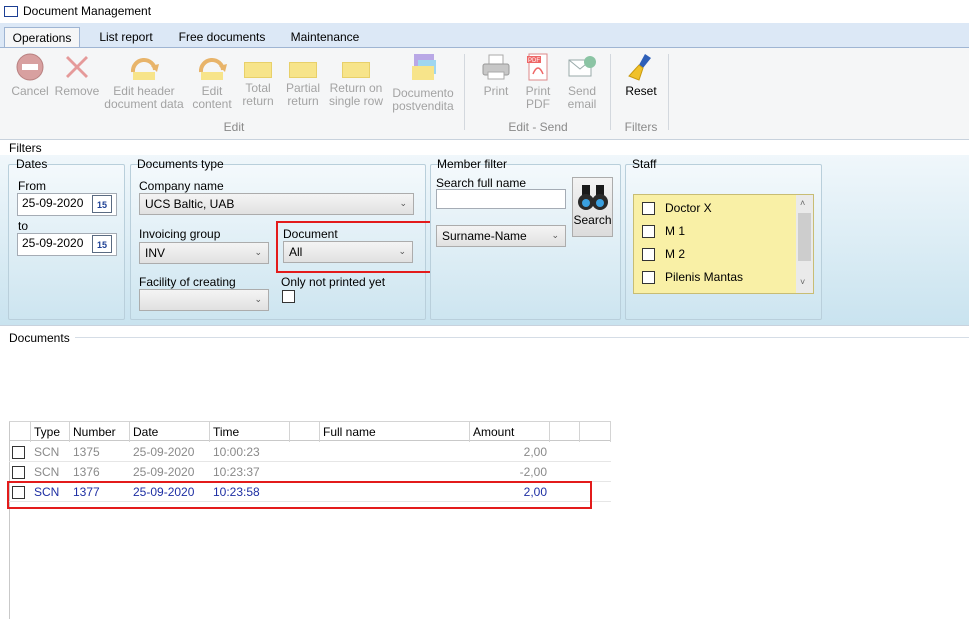 Image resolution: width=969 pixels, height=619 pixels. Describe the element at coordinates (582, 66) in the screenshot. I see `email-icon` at that location.